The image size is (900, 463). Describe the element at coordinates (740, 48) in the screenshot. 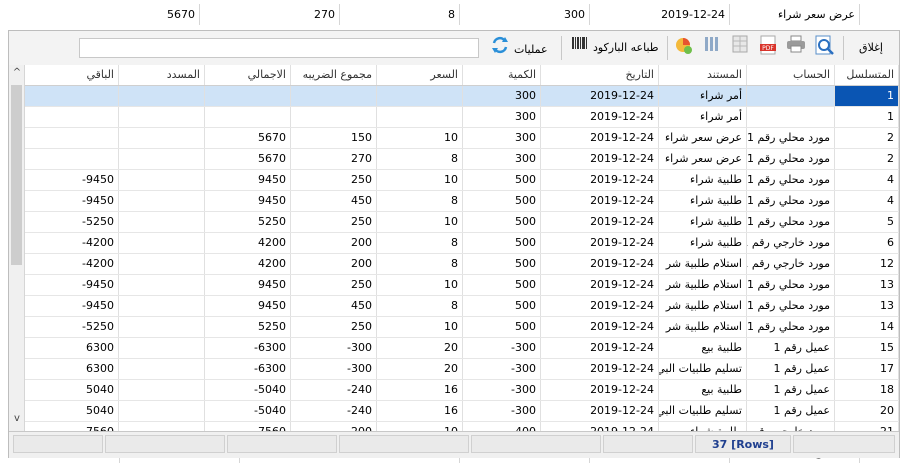

I see `excel-export-button` at that location.